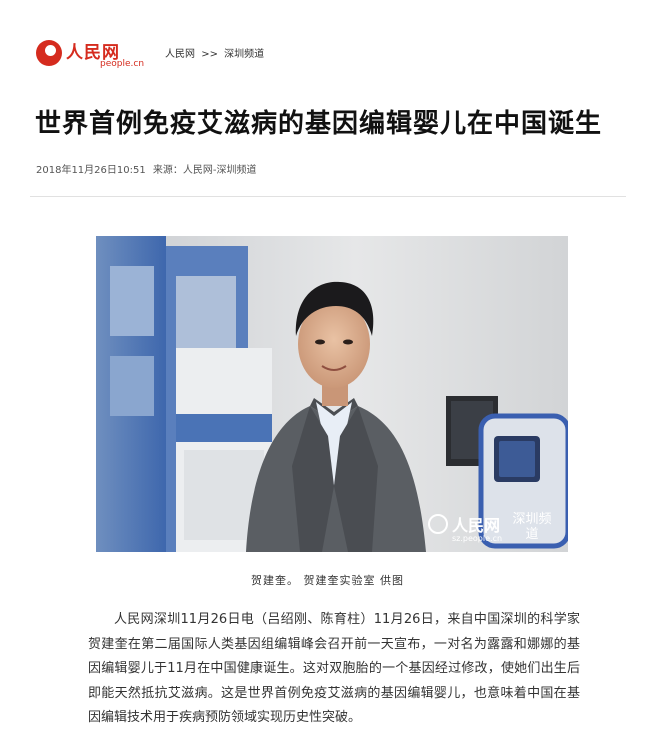 The height and width of the screenshot is (735, 655). What do you see at coordinates (327, 580) in the screenshot?
I see `photo-caption: 贺建奎。 贺建奎实验室 供图` at bounding box center [327, 580].